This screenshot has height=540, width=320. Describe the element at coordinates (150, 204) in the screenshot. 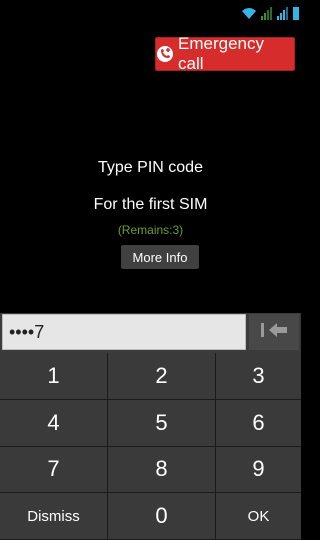

I see `sim-label: For the first SIM` at that location.